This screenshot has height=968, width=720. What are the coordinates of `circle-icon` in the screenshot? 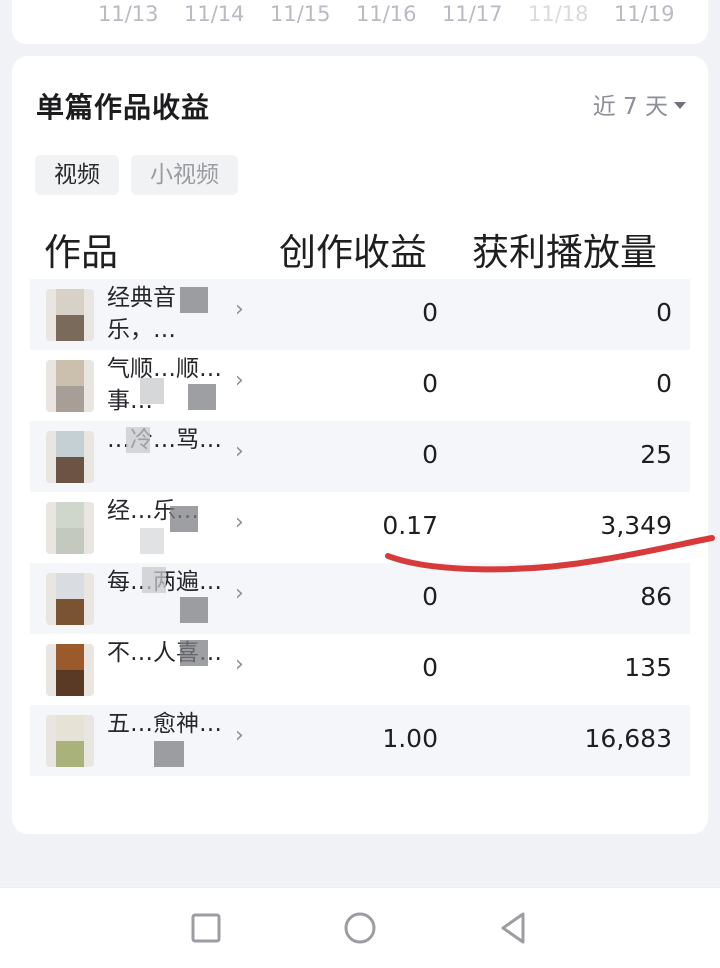 It's located at (360, 928).